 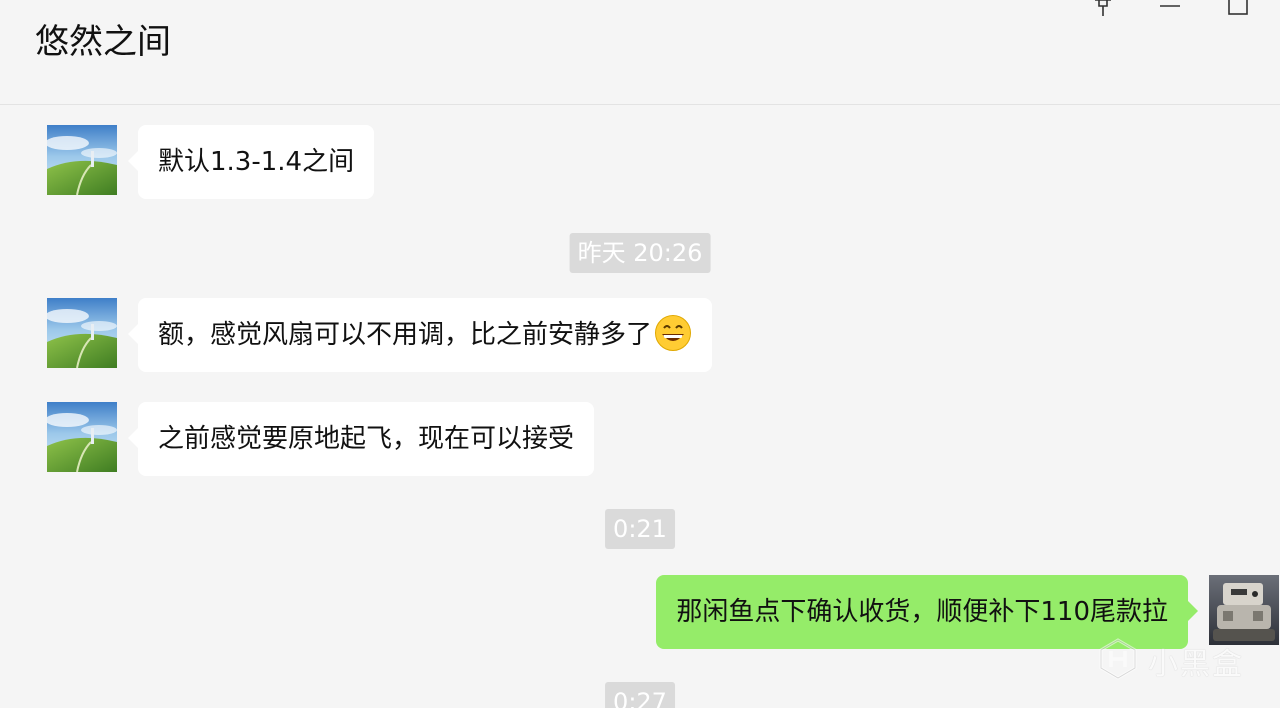 What do you see at coordinates (256, 162) in the screenshot?
I see `message-text: 默认1.3-1.4之间` at bounding box center [256, 162].